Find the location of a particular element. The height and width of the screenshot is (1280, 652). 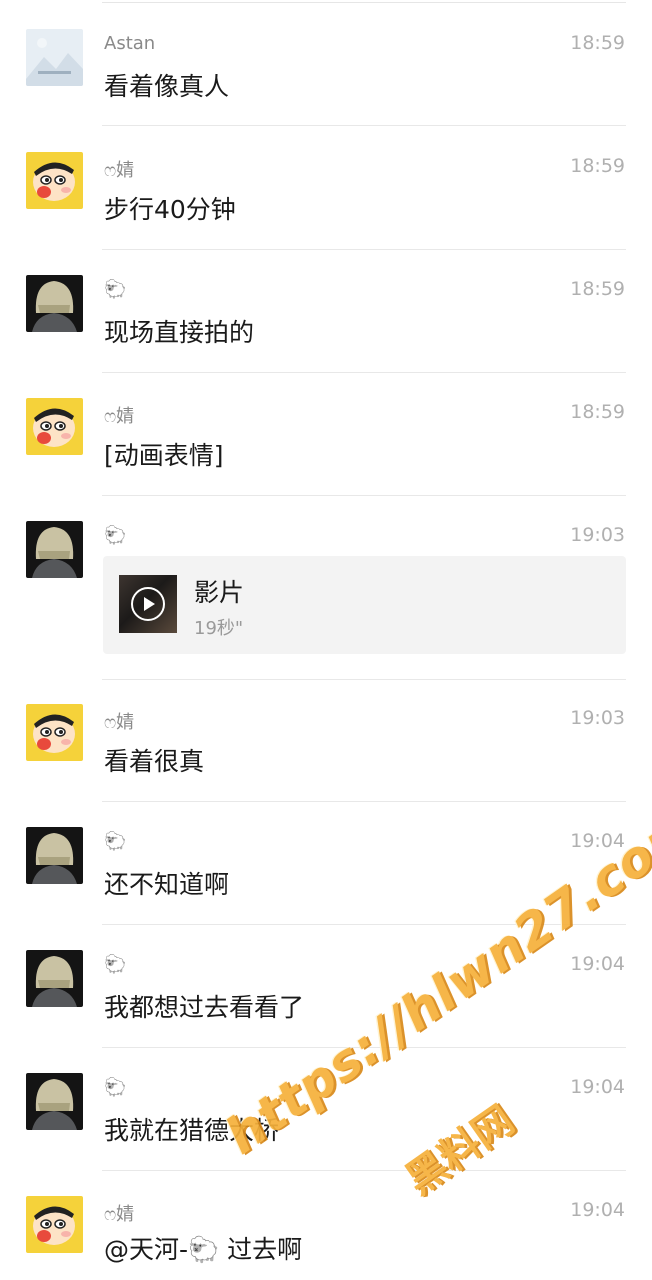

top-divider is located at coordinates (364, 2).